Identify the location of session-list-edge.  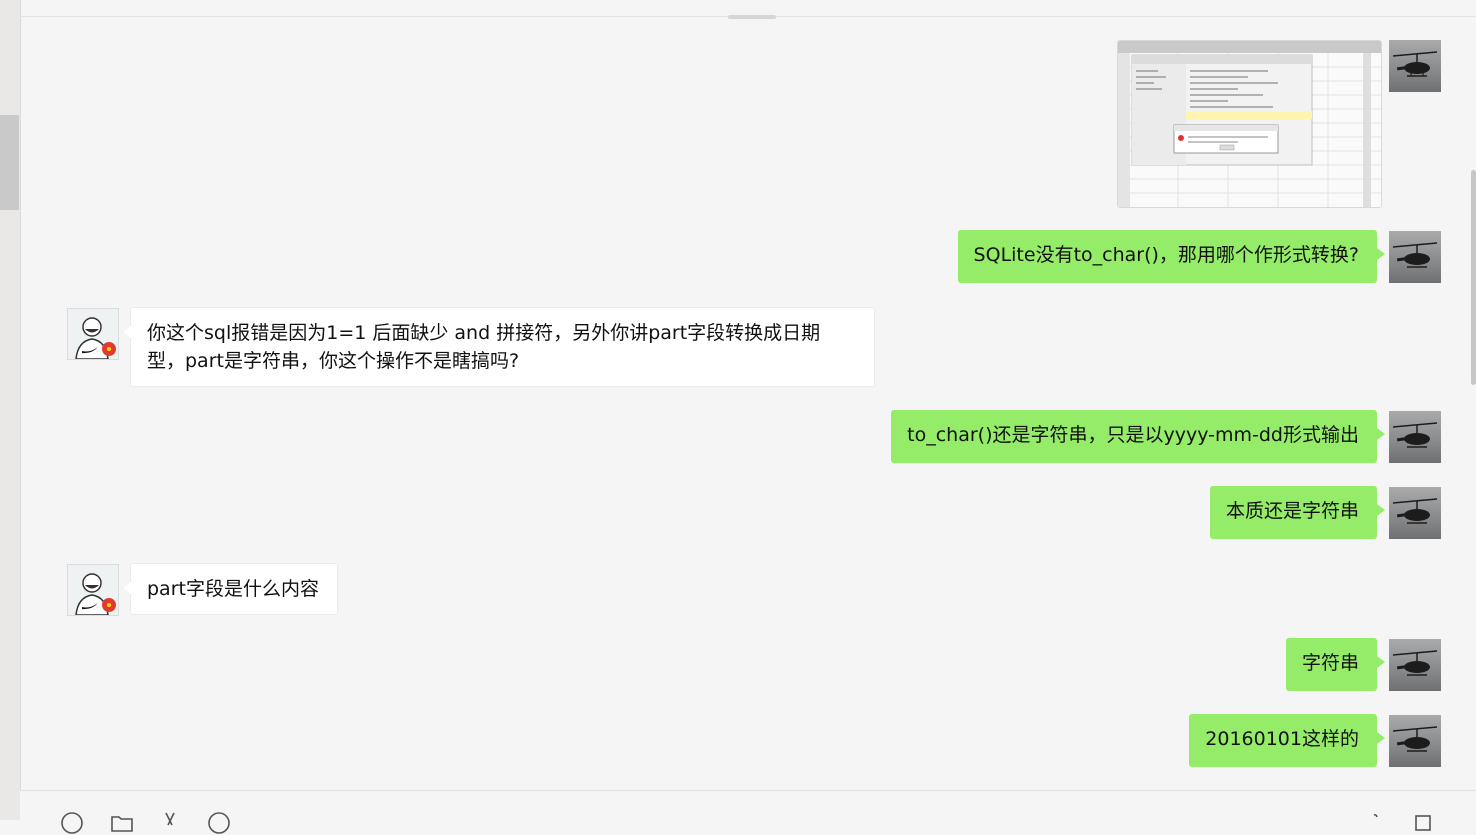
(10, 410).